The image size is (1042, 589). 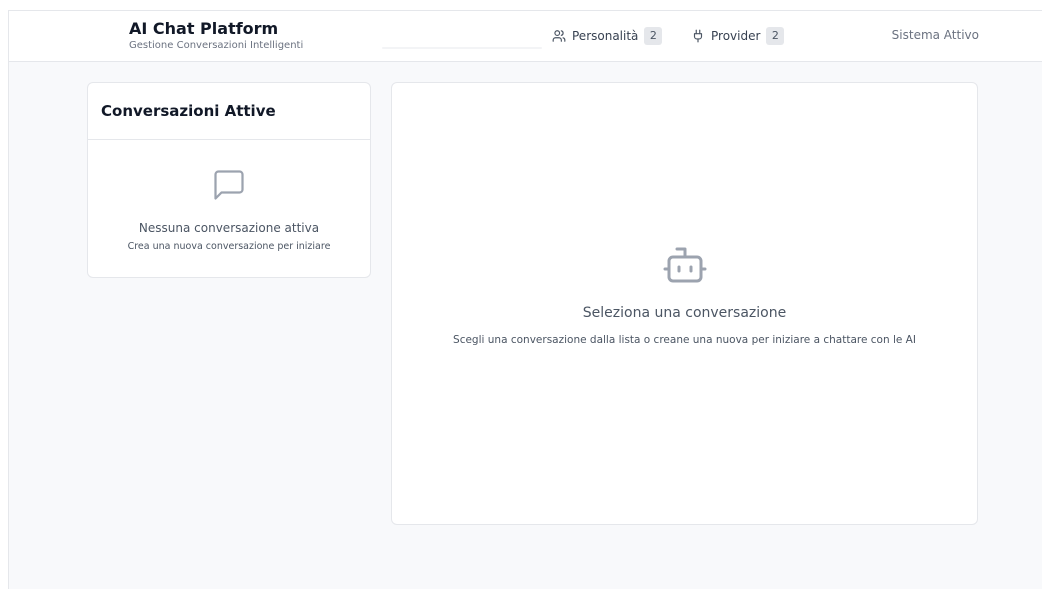 What do you see at coordinates (204, 28) in the screenshot?
I see `app-title: AI Chat Platform` at bounding box center [204, 28].